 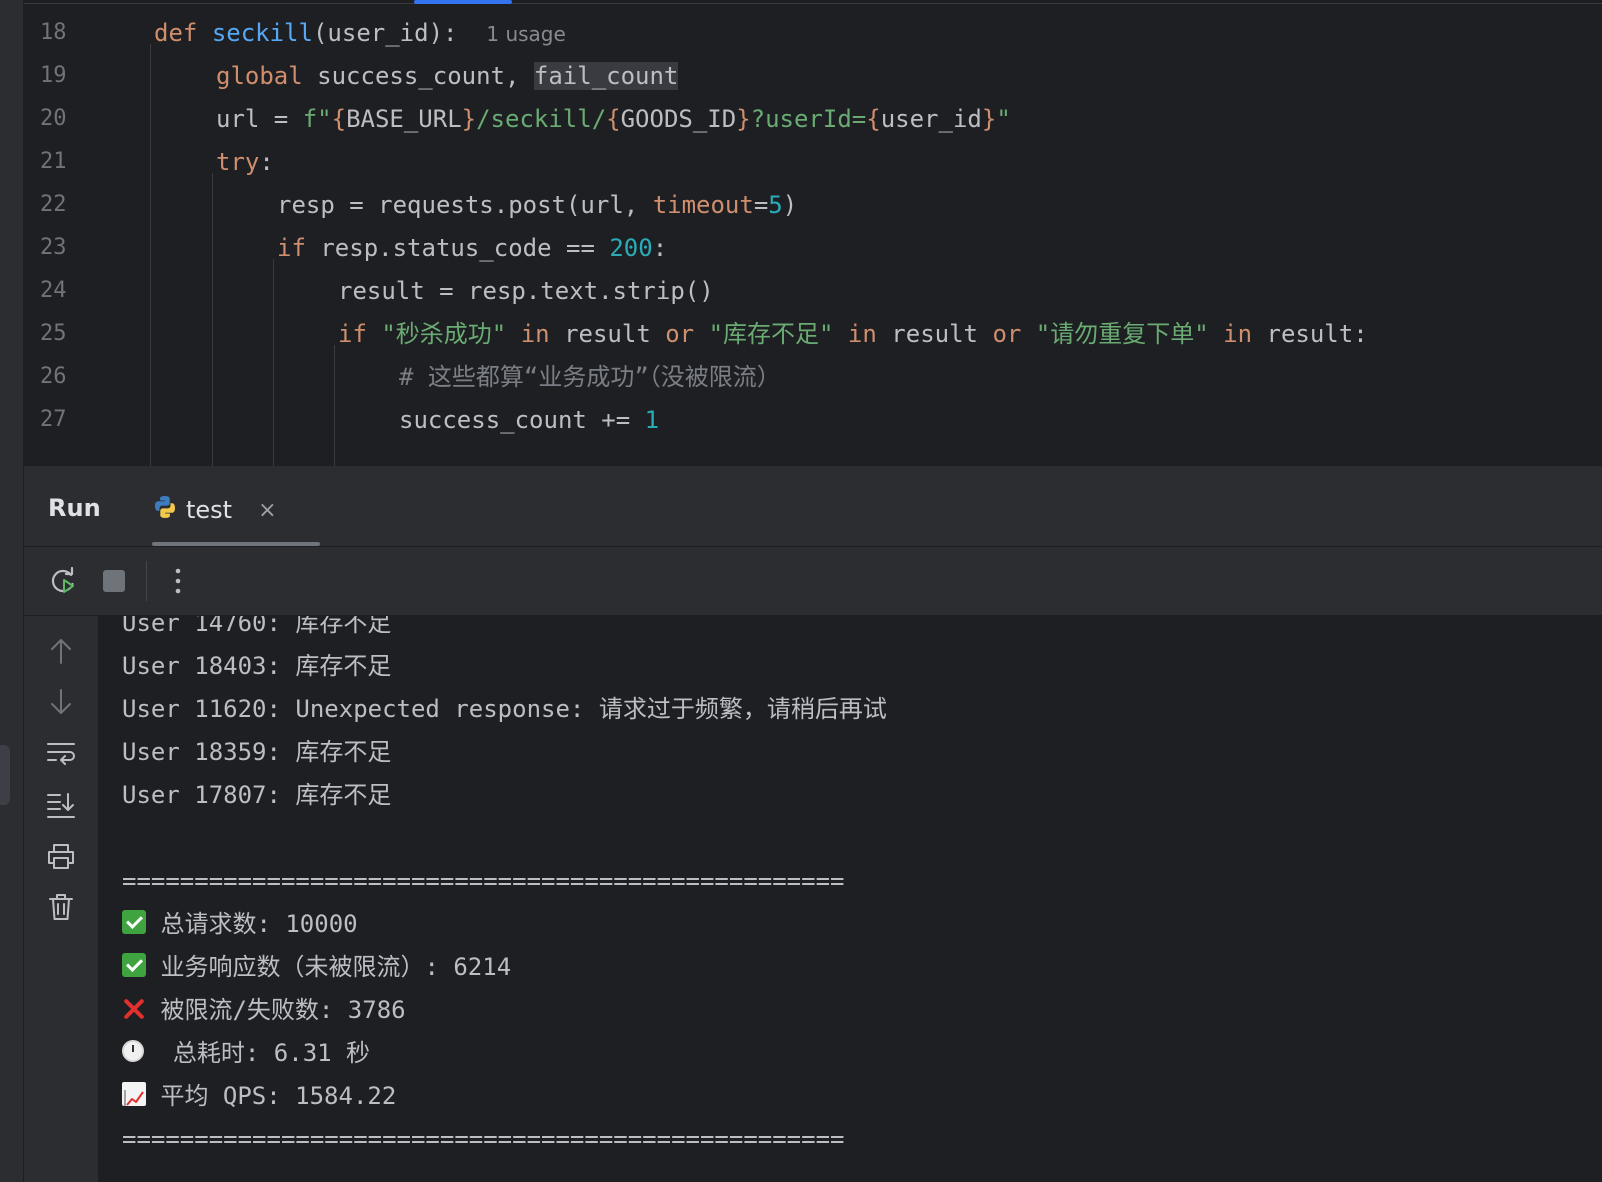 What do you see at coordinates (457, 248) in the screenshot?
I see `code-text: resp.status_code ==` at bounding box center [457, 248].